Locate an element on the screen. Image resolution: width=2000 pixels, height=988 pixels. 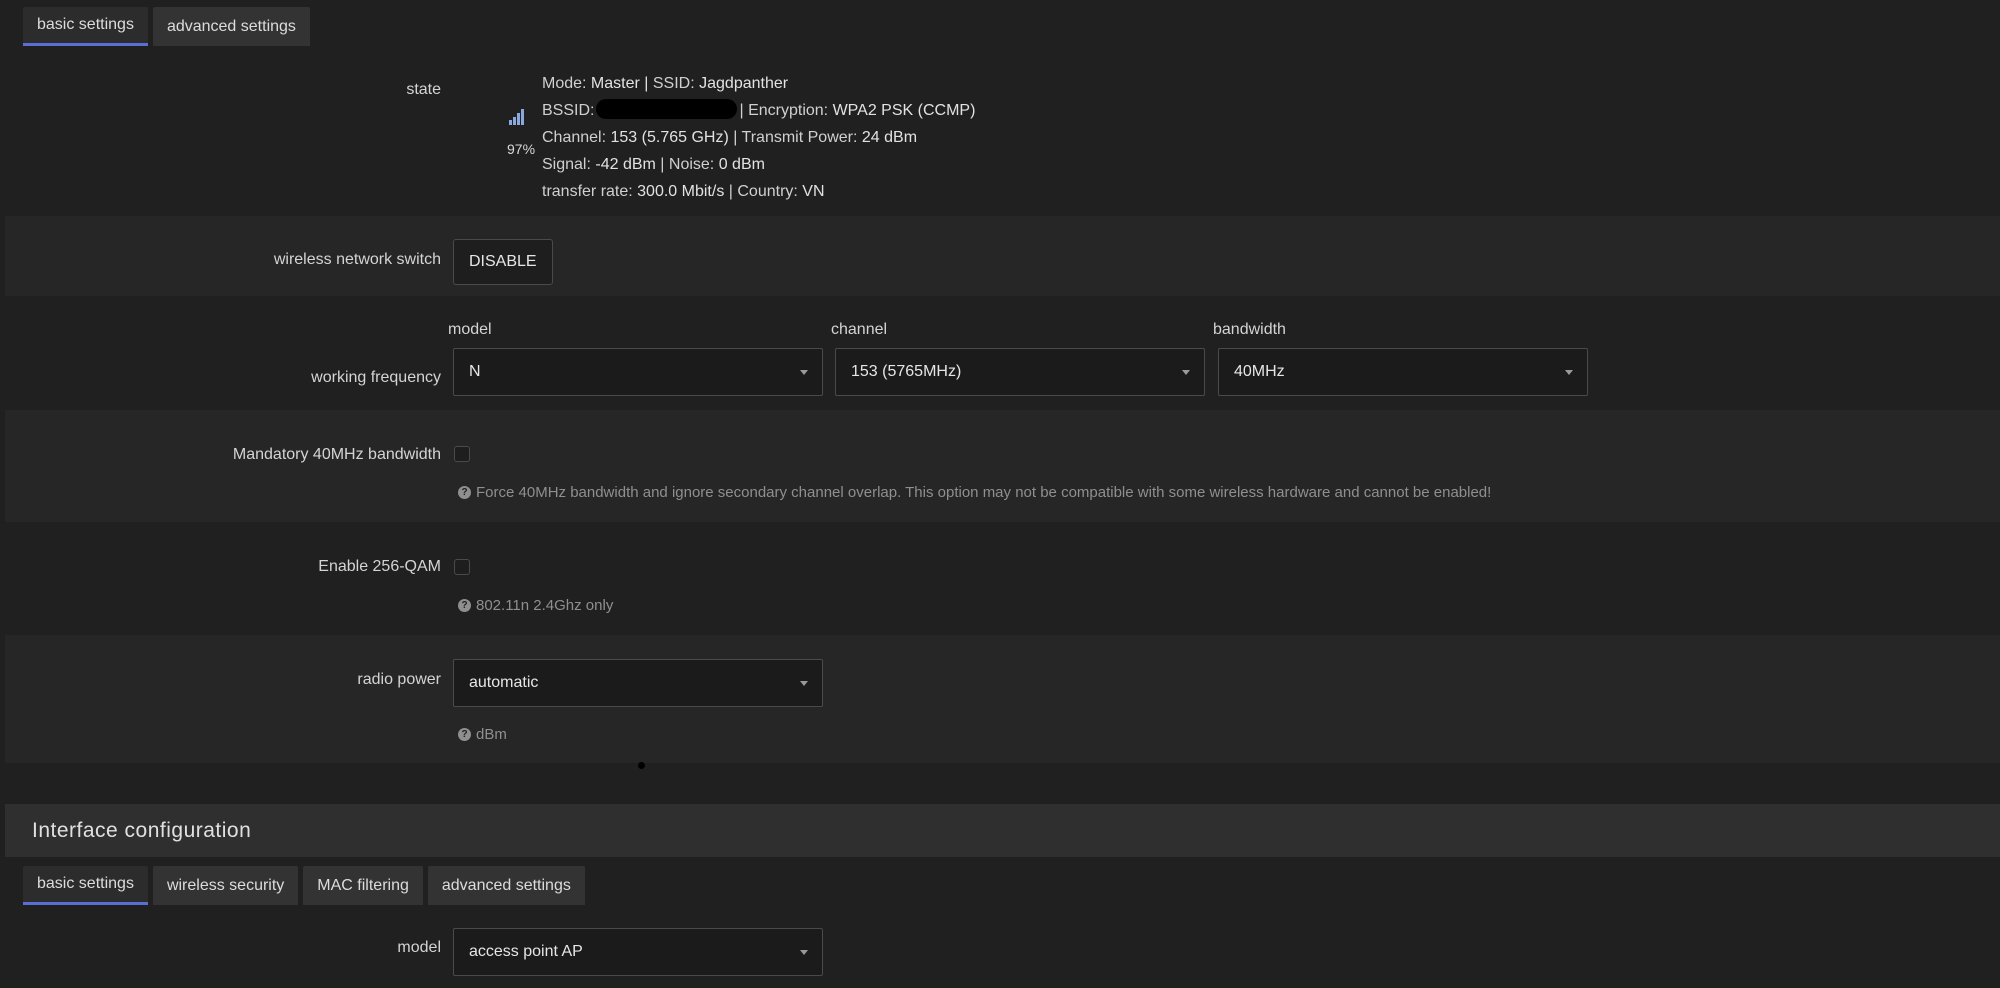
tab-interface-advanced-settings: advanced settings is located at coordinates (506, 885).